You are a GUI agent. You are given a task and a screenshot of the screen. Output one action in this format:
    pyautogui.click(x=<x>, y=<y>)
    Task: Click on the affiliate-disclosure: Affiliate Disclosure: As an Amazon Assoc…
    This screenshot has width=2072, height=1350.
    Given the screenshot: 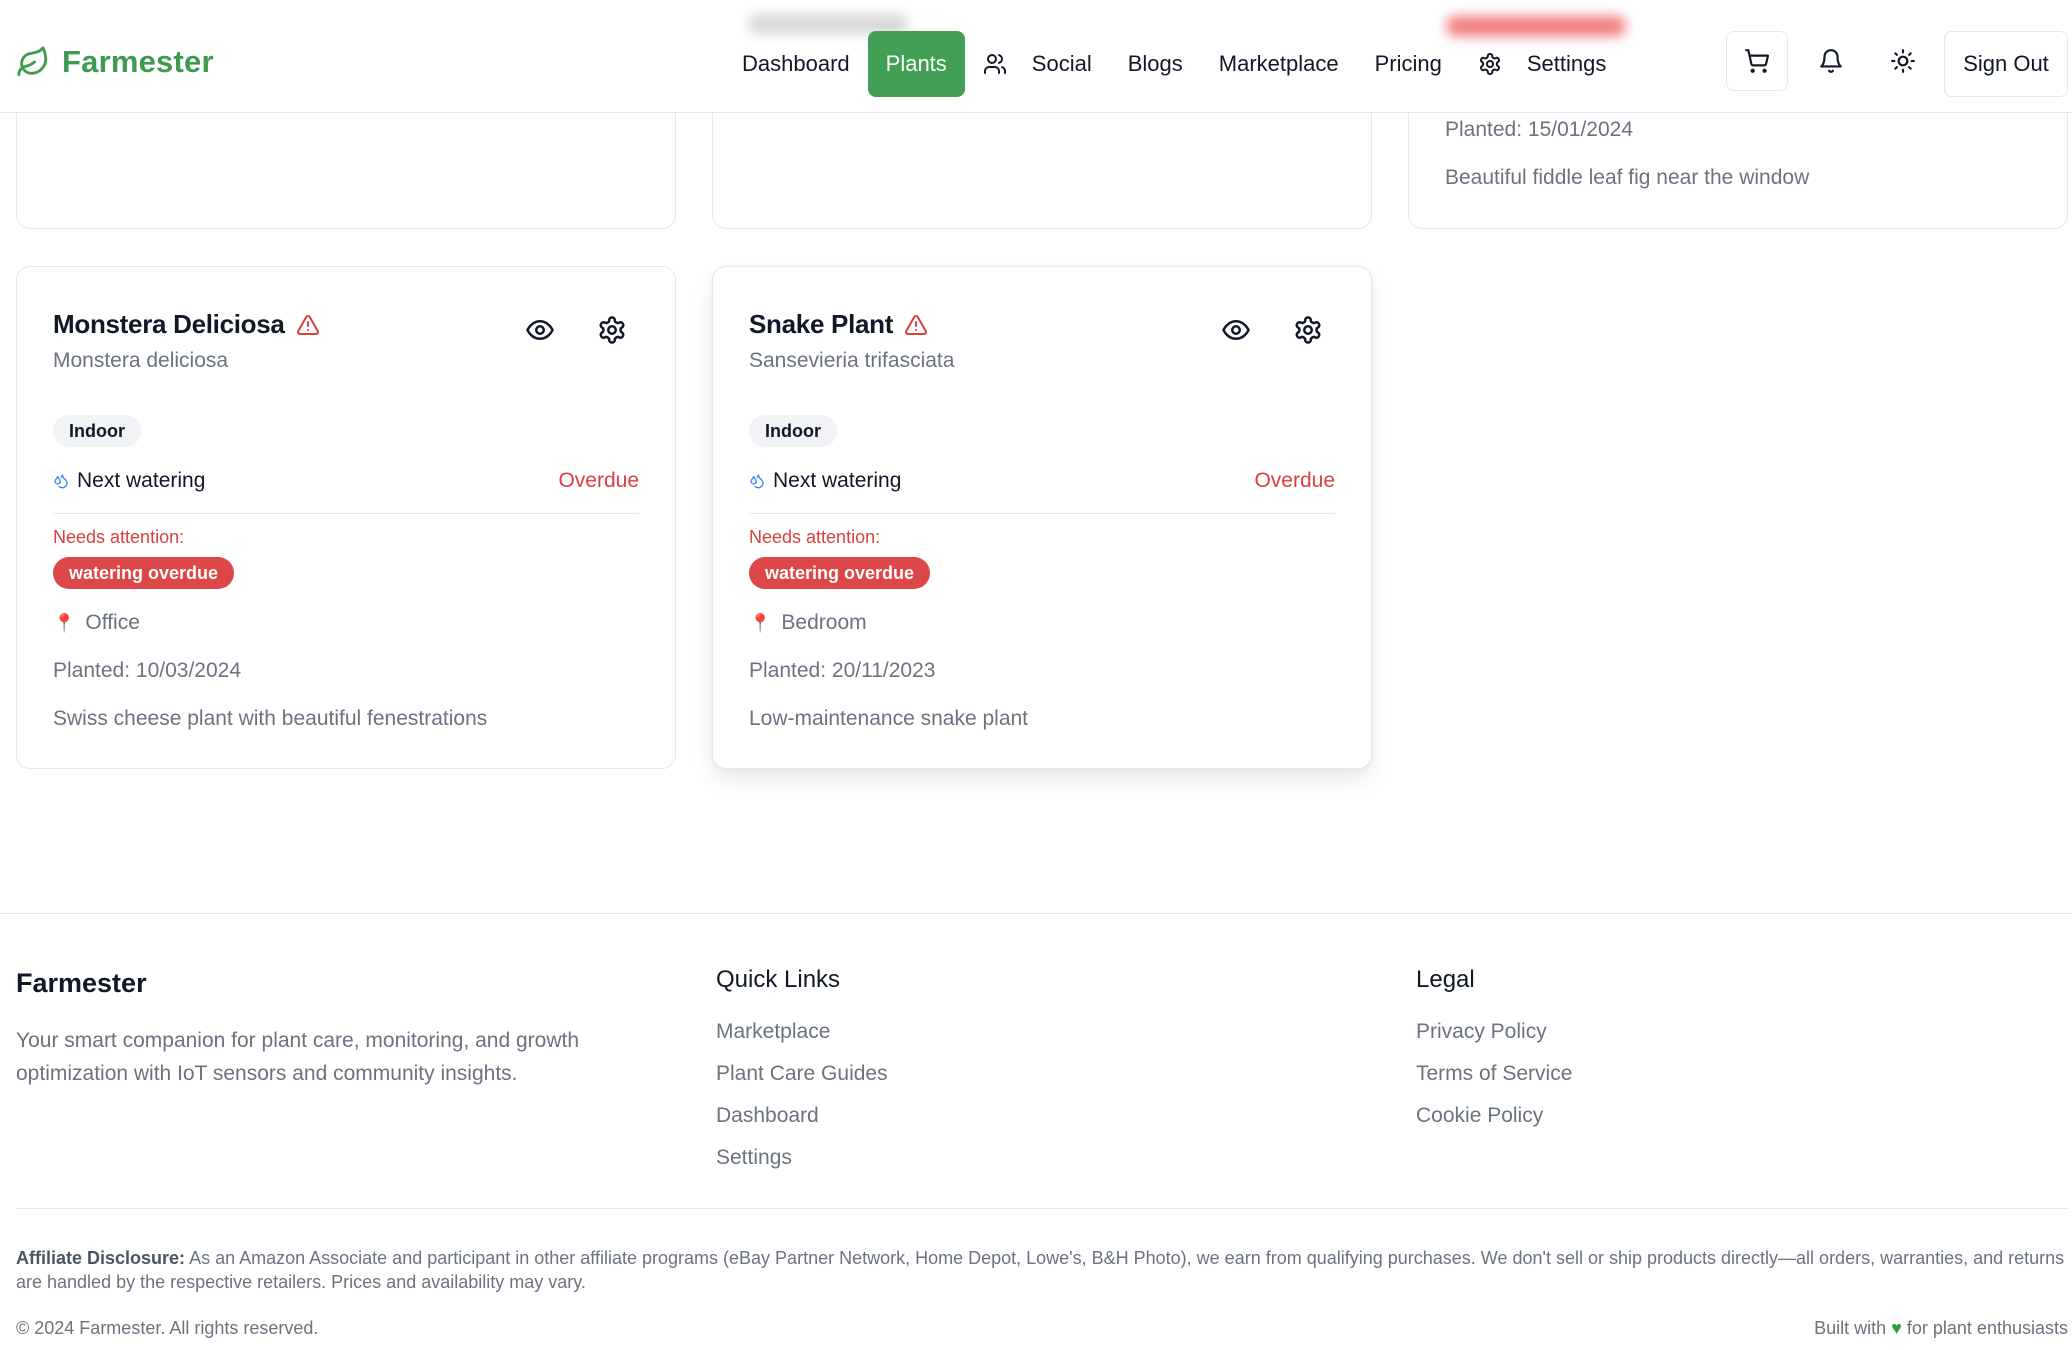 What is the action you would take?
    pyautogui.click(x=1041, y=1270)
    